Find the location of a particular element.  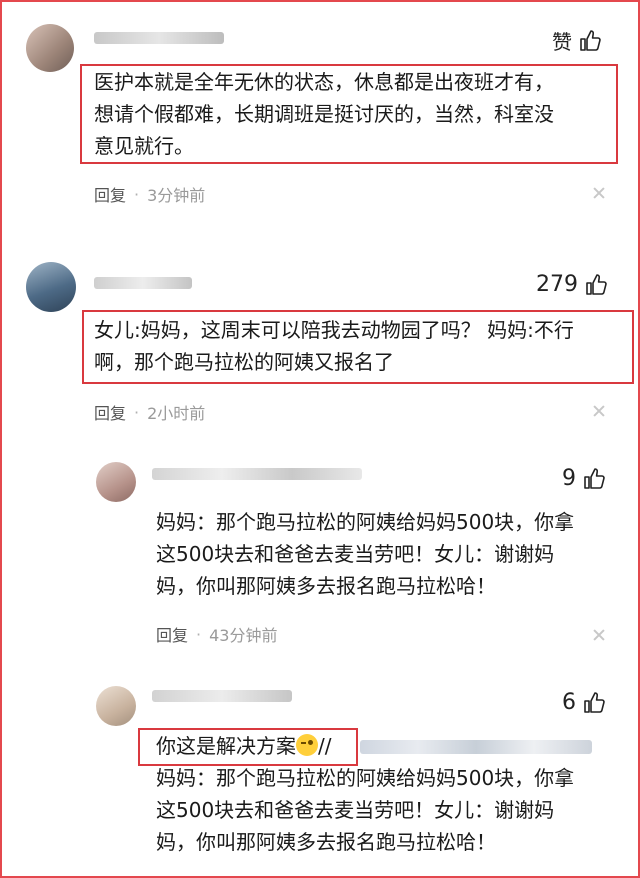

comment-meta: 回复 · 3分钟前 is located at coordinates (149, 194).